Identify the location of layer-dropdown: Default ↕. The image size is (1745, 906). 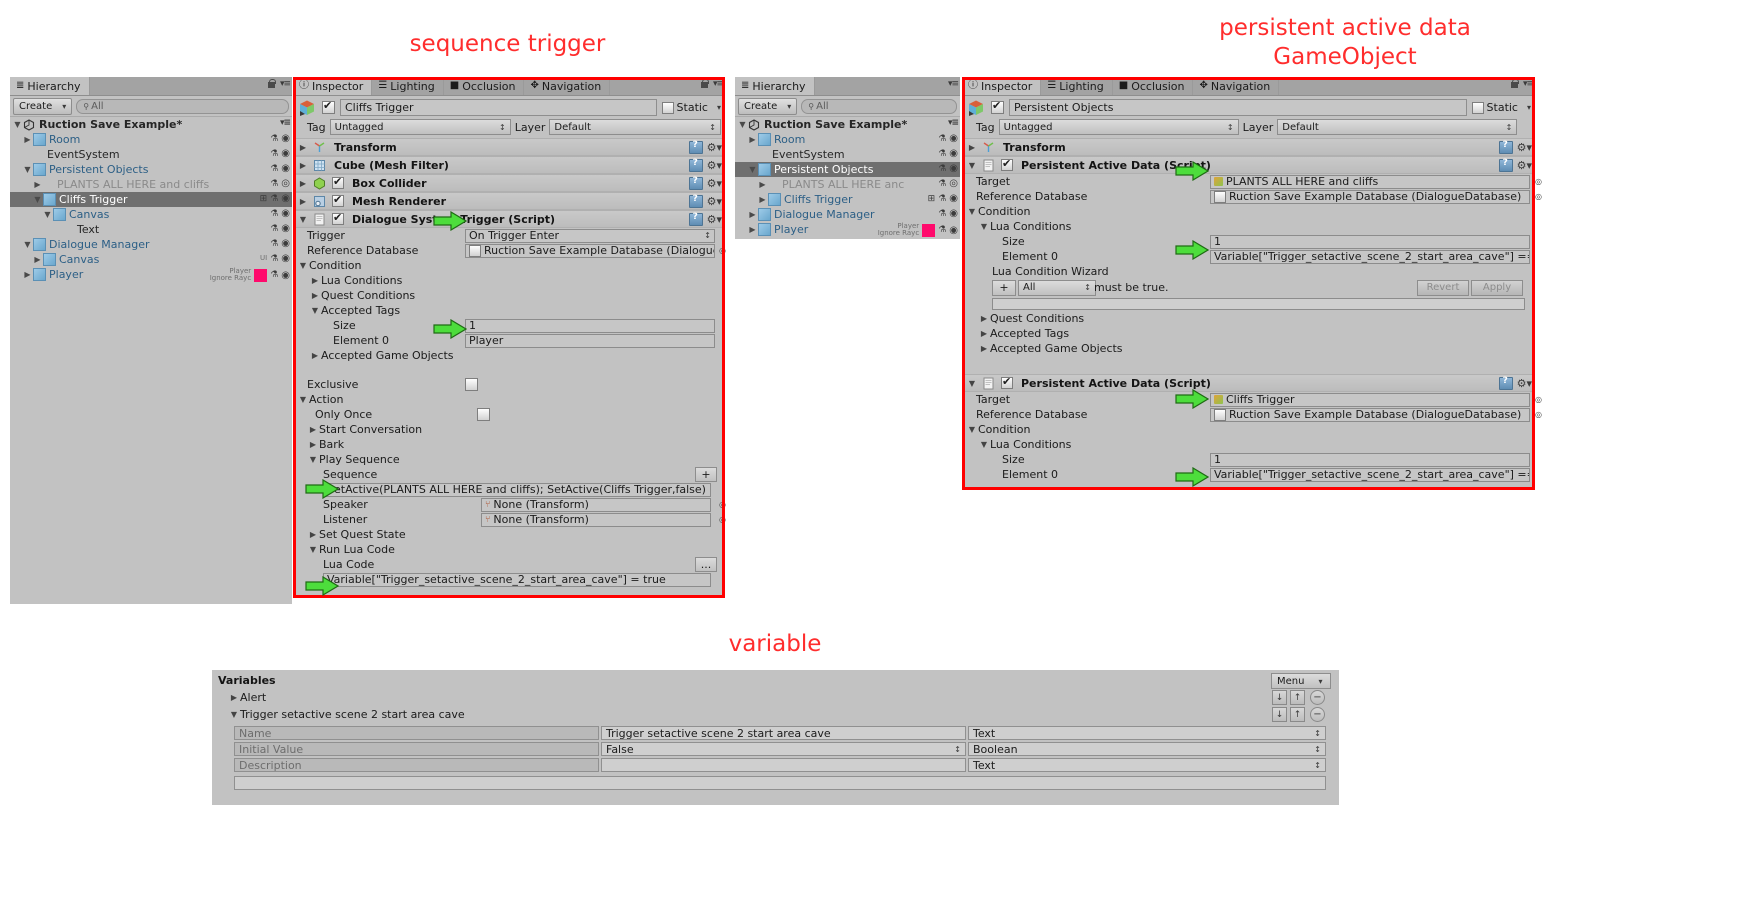
(1397, 127).